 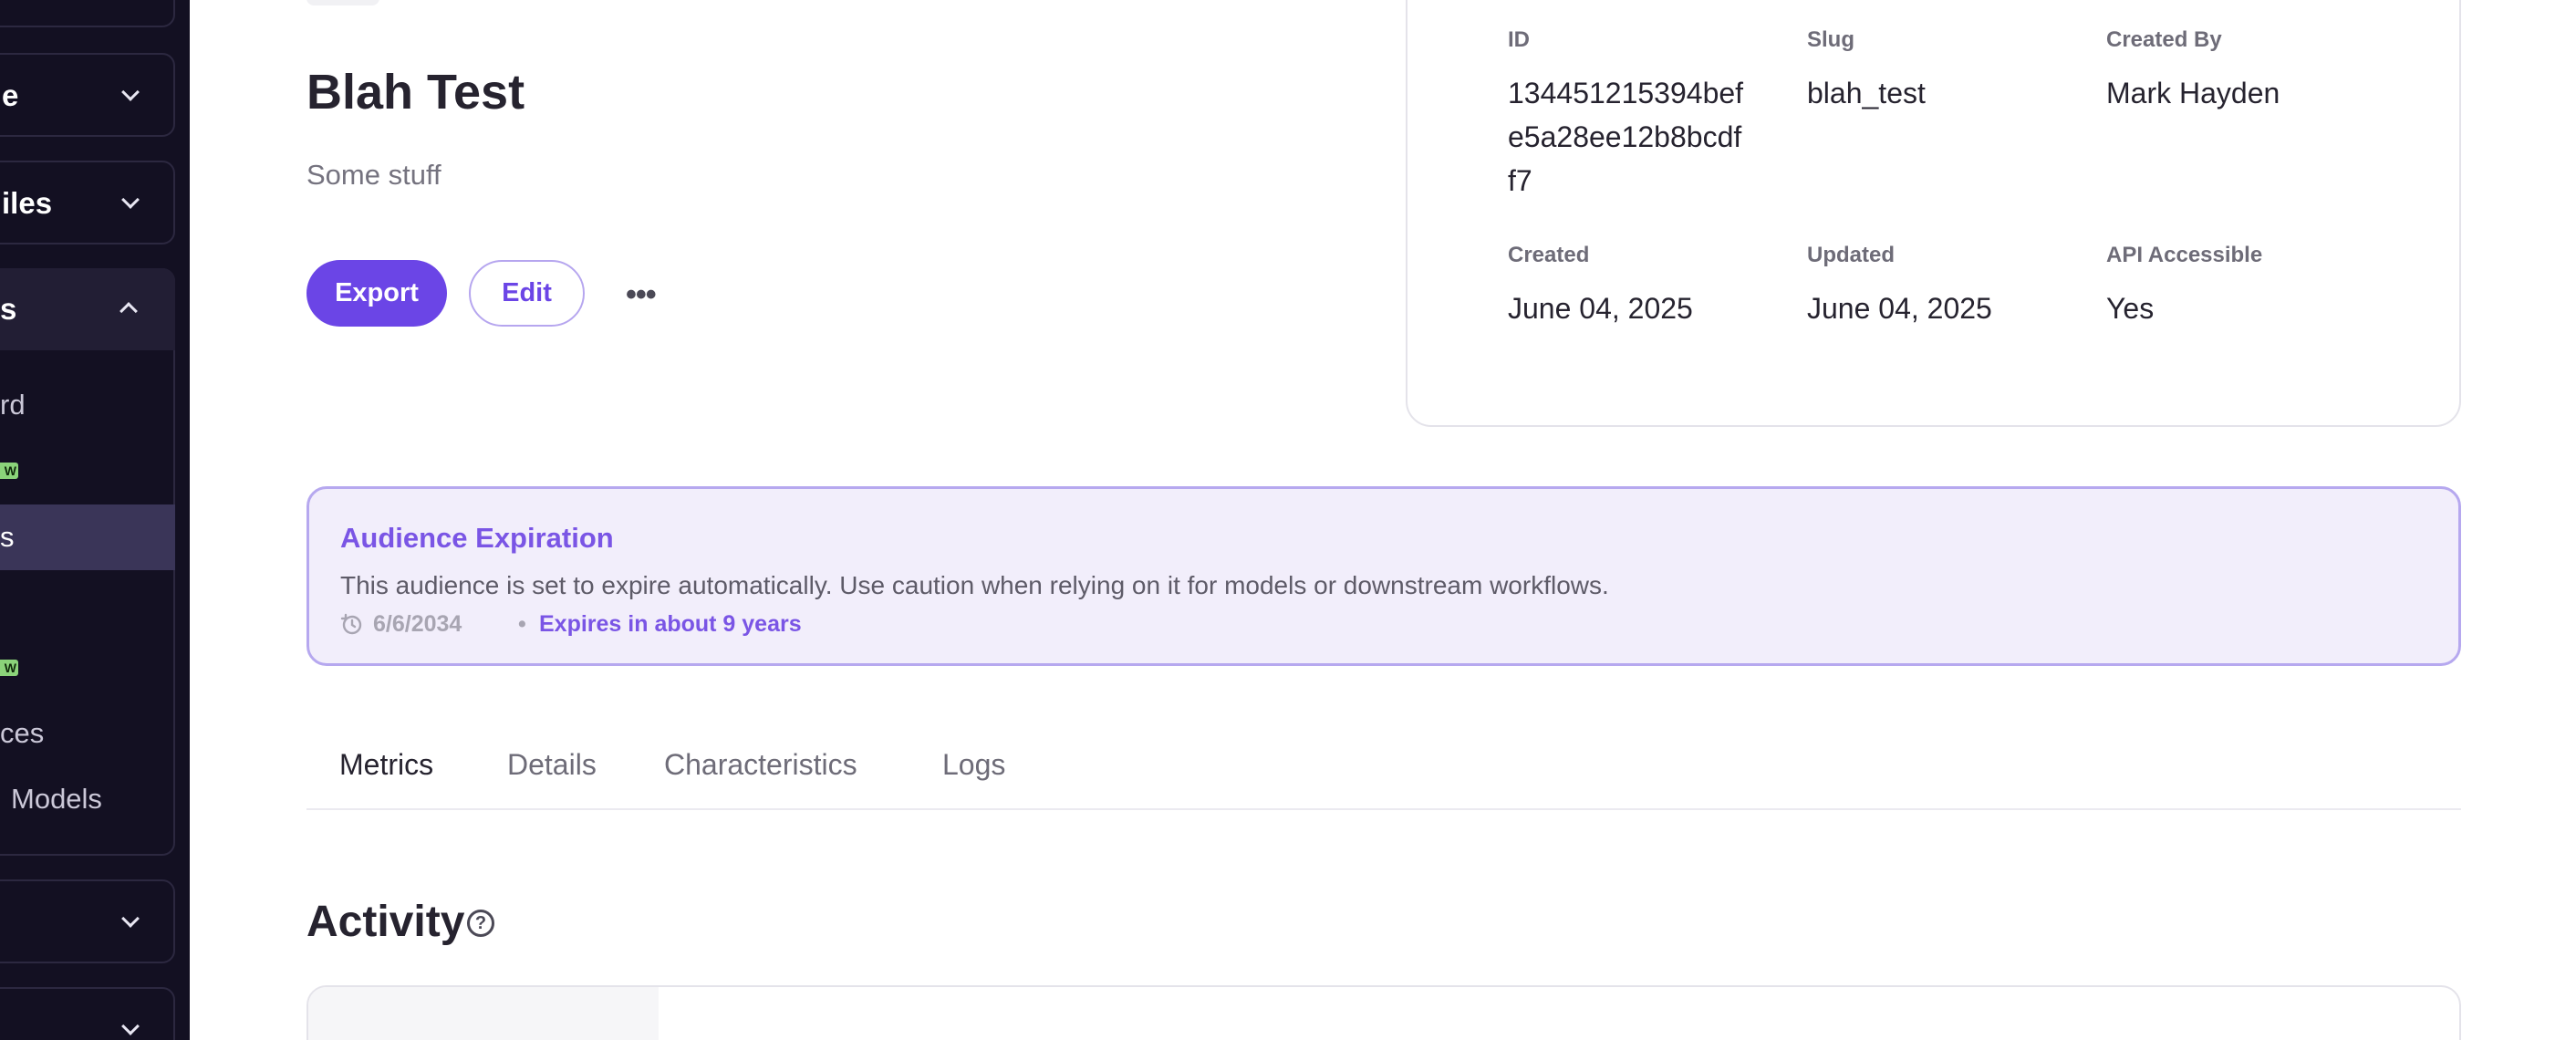 What do you see at coordinates (87, 14) in the screenshot?
I see `sidebar-group-top` at bounding box center [87, 14].